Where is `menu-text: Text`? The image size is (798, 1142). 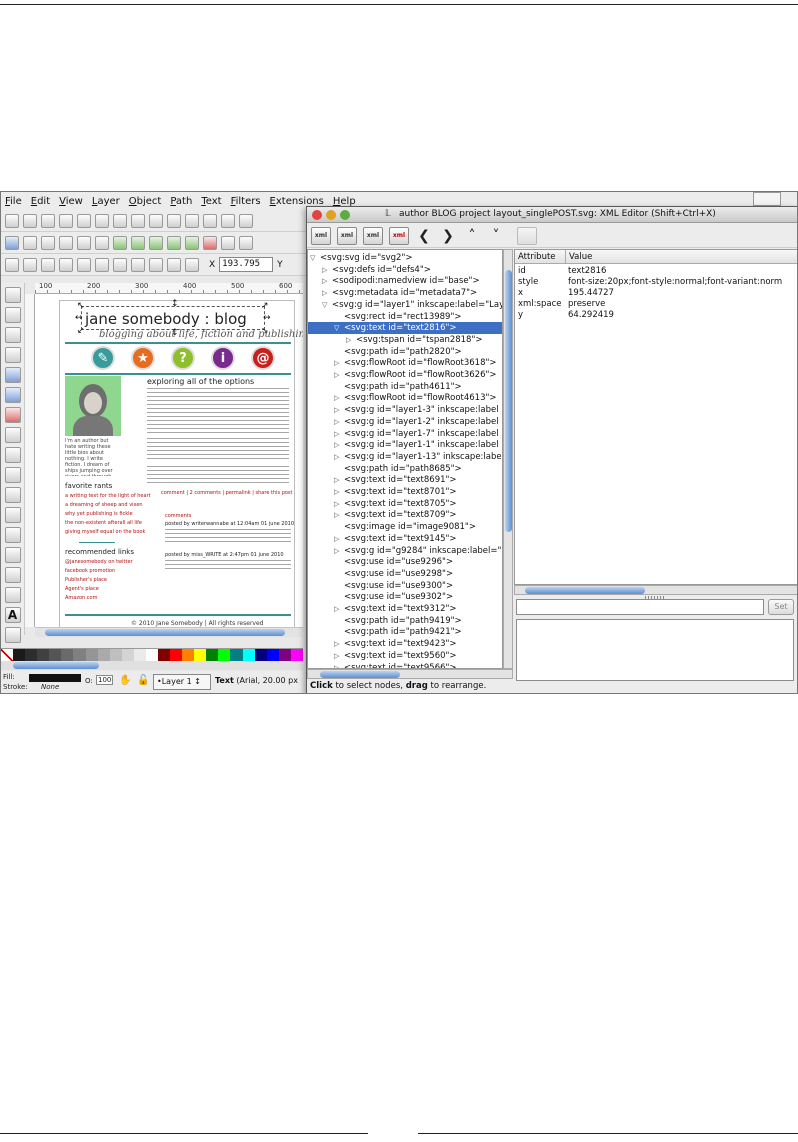 menu-text: Text is located at coordinates (211, 201).